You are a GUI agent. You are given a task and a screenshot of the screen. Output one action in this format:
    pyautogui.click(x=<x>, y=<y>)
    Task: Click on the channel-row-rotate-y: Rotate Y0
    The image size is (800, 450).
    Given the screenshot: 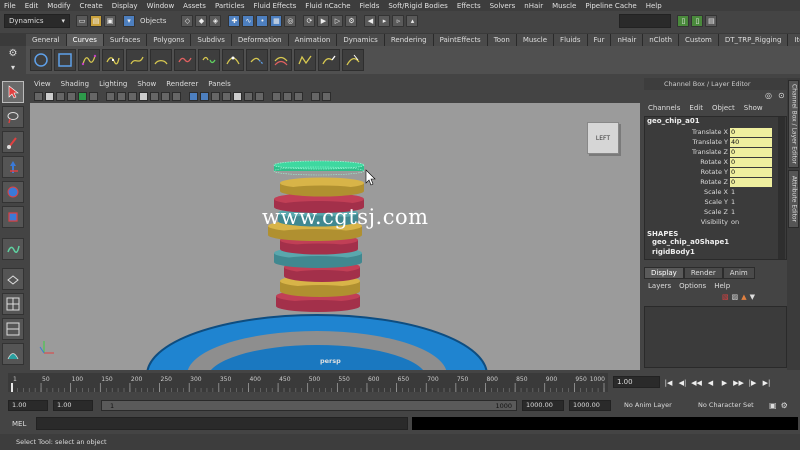 What is the action you would take?
    pyautogui.click(x=715, y=172)
    